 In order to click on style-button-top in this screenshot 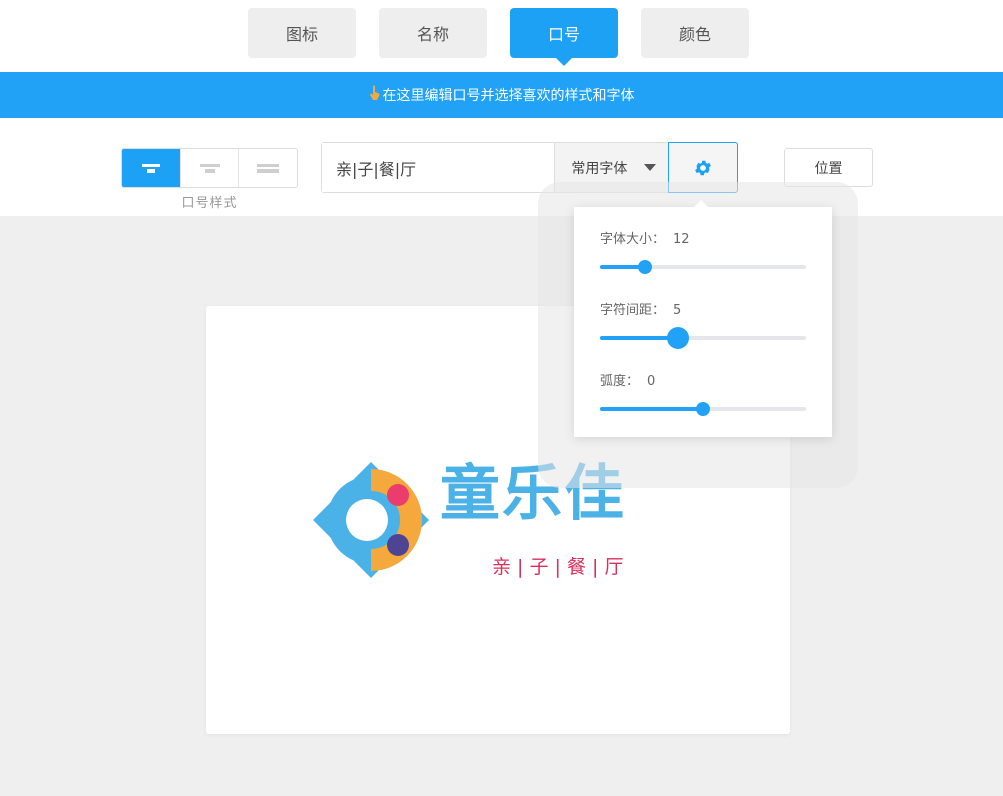, I will do `click(151, 168)`.